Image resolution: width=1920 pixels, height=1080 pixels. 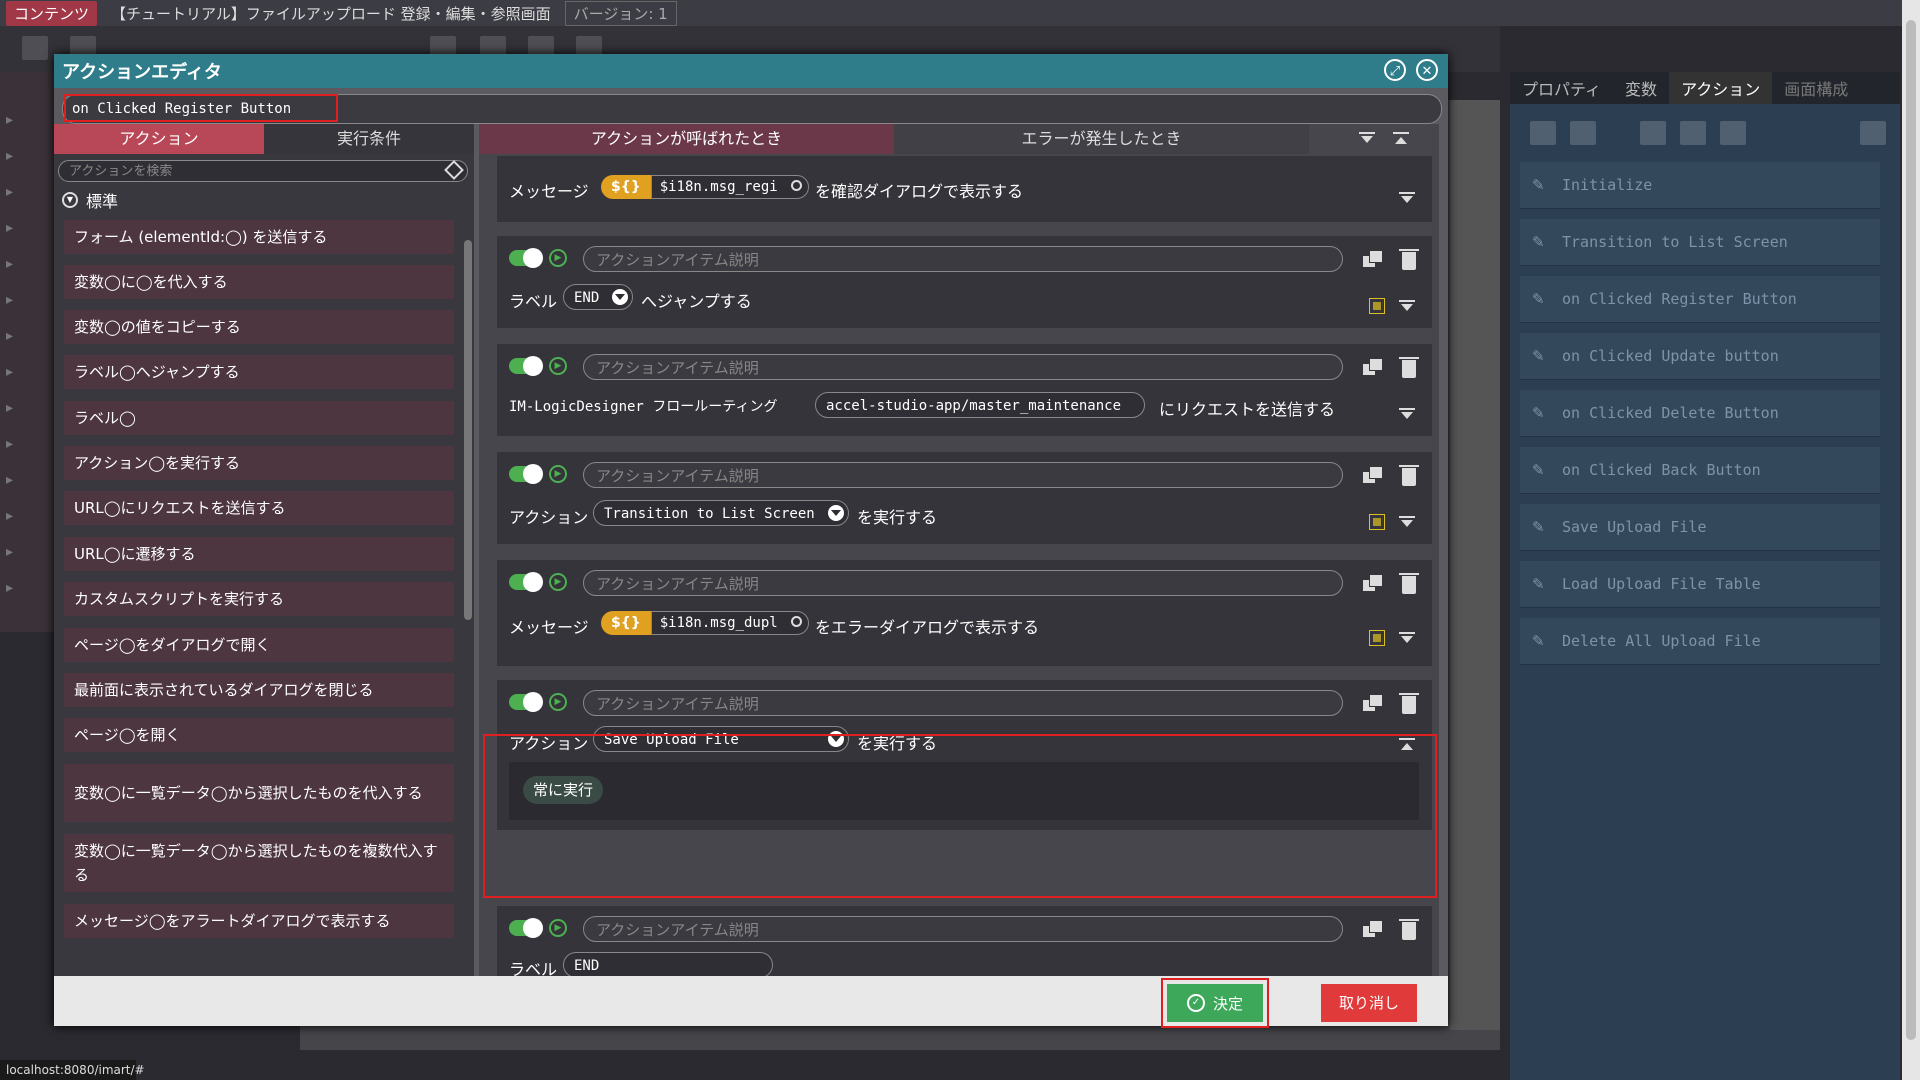 What do you see at coordinates (259, 735) in the screenshot?
I see `palette-item: ページ◯を開く` at bounding box center [259, 735].